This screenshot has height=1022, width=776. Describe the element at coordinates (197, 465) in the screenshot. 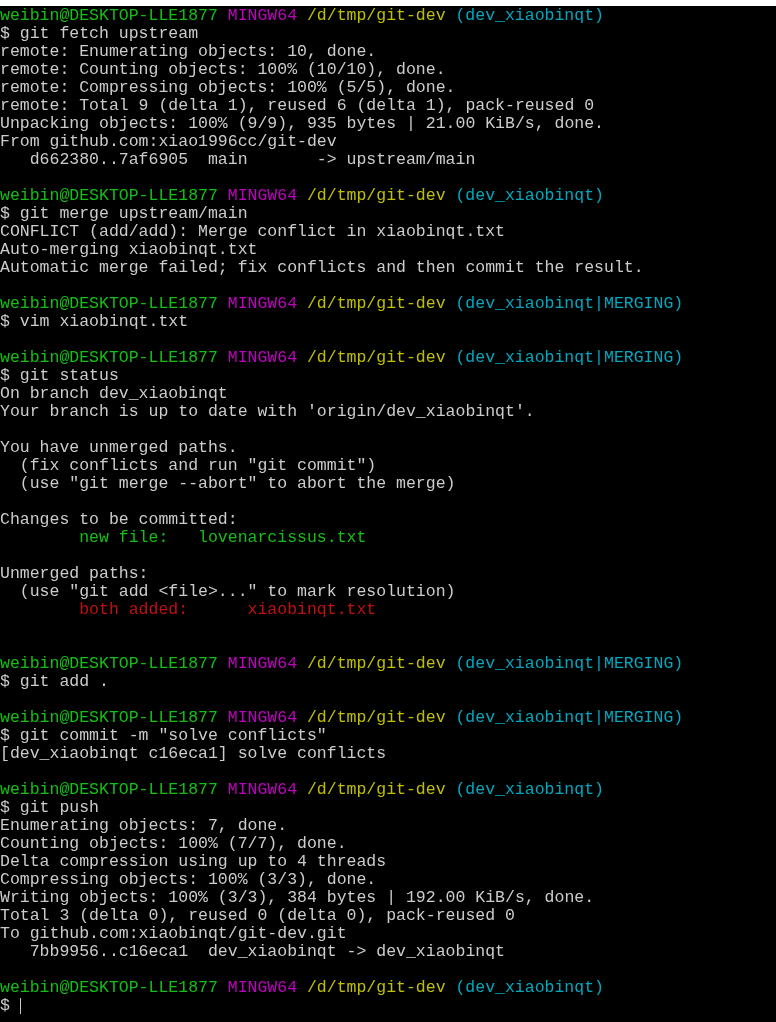

I see `output-line: (fix conflicts and run "git commit")` at that location.